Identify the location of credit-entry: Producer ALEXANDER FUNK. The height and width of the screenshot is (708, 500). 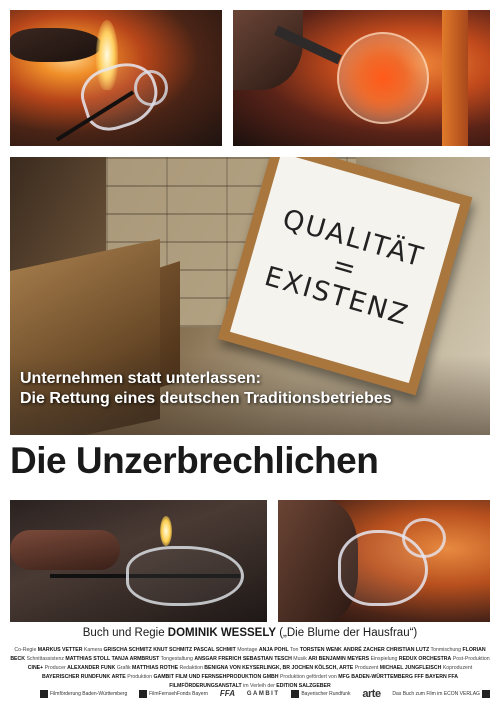
(80, 668).